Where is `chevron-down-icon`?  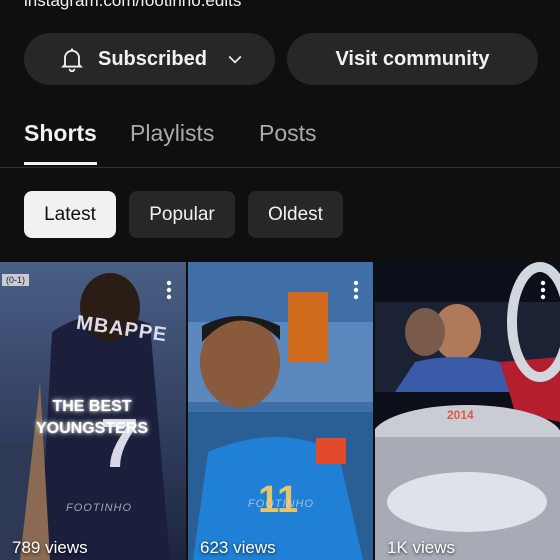
chevron-down-icon is located at coordinates (235, 59).